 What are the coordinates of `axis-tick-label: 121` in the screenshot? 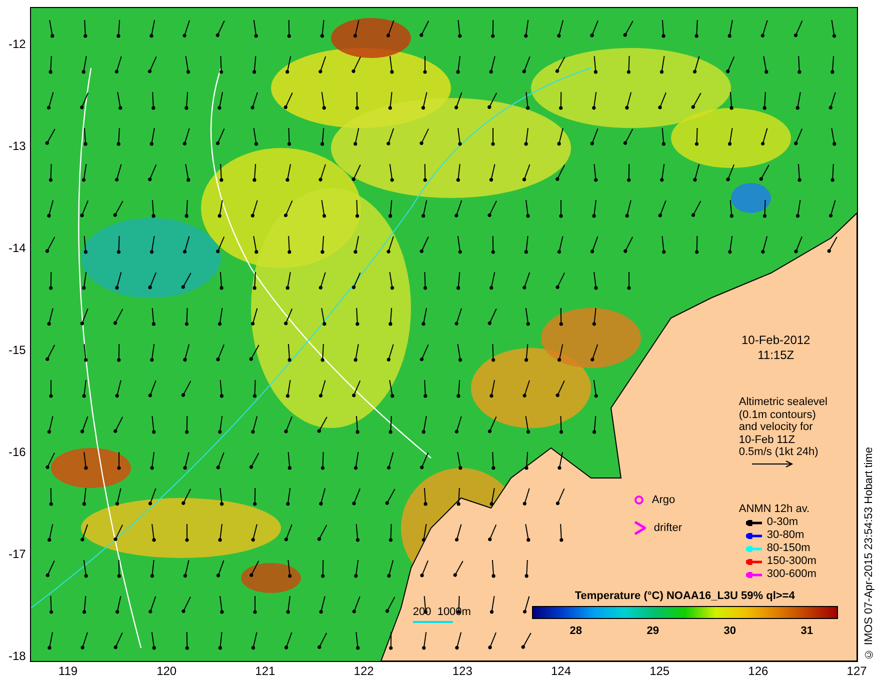 It's located at (265, 671).